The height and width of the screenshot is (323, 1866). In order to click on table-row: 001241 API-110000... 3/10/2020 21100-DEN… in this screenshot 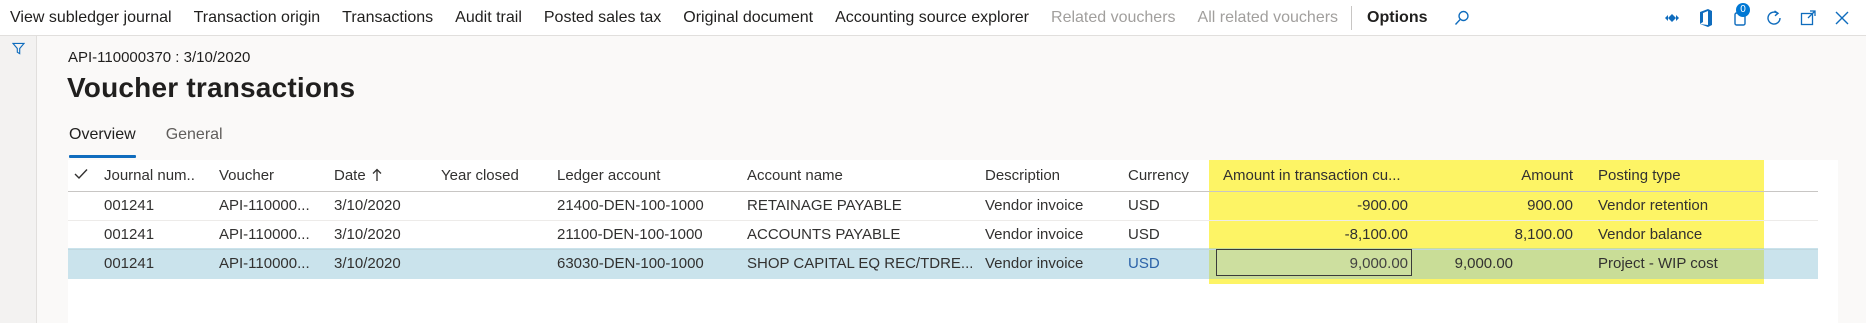, I will do `click(943, 235)`.